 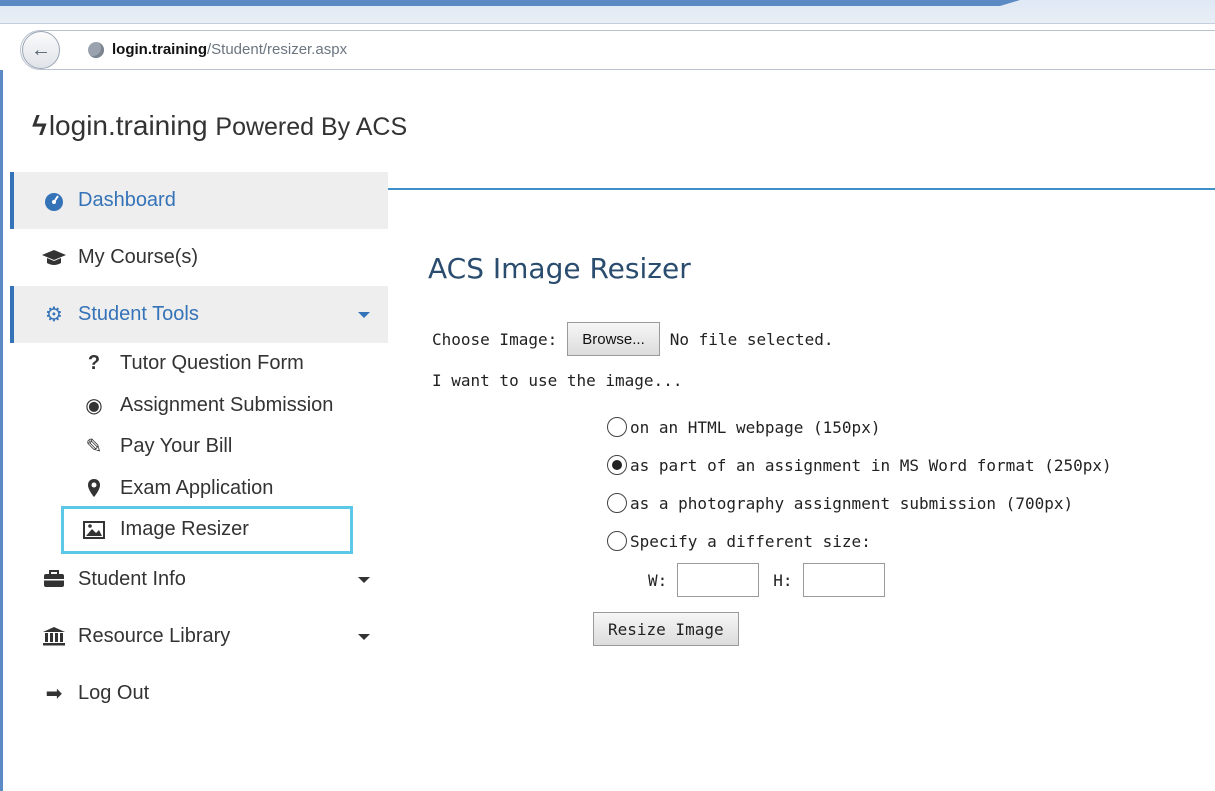 What do you see at coordinates (39, 125) in the screenshot?
I see `bolt-icon: ϟ` at bounding box center [39, 125].